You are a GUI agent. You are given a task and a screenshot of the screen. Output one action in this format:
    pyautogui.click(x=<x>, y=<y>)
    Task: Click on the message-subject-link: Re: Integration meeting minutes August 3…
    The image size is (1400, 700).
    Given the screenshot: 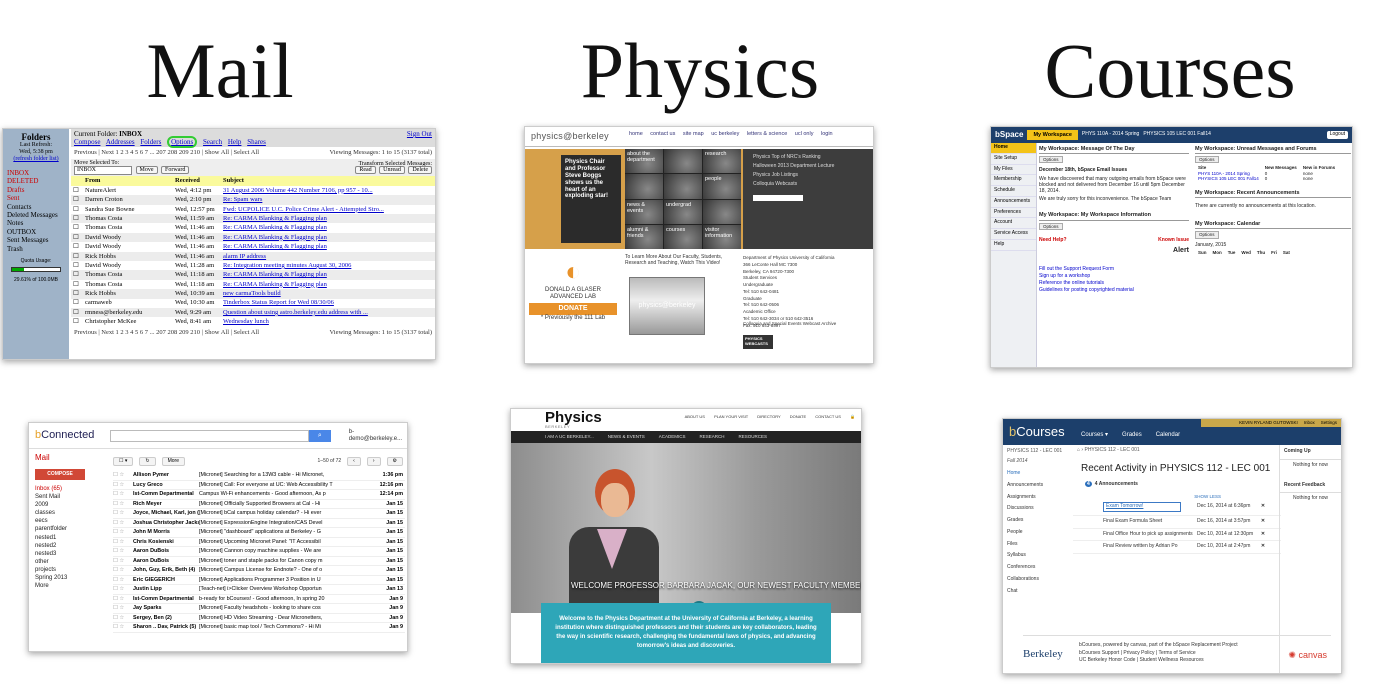 What is the action you would take?
    pyautogui.click(x=328, y=265)
    